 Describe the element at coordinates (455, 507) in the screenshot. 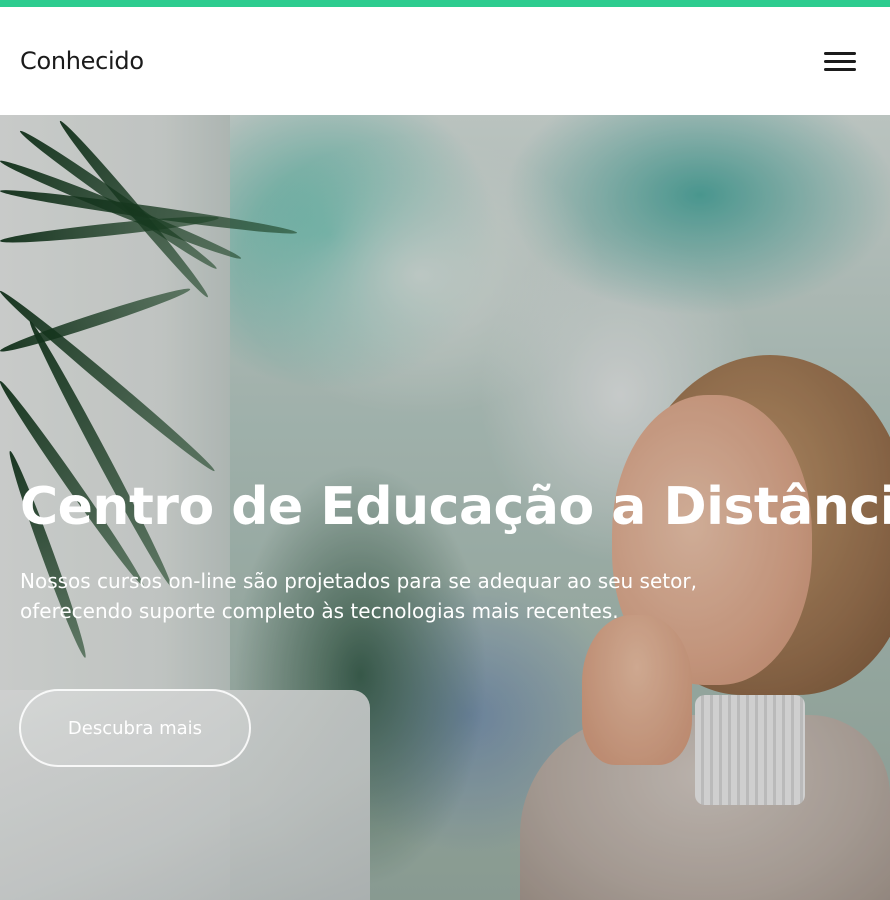

I see `hero-title: Centro de Educação a Distância` at that location.